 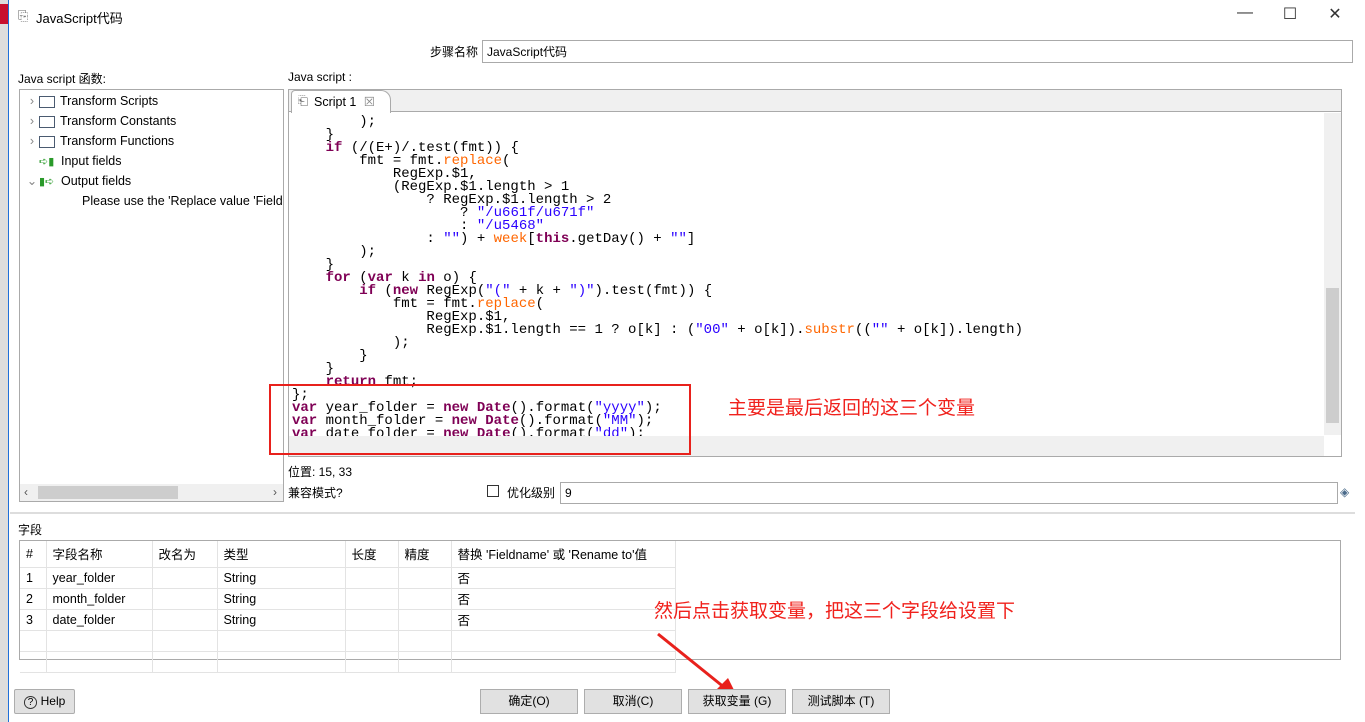 What do you see at coordinates (91, 161) in the screenshot?
I see `tree-item-label: Input fields` at bounding box center [91, 161].